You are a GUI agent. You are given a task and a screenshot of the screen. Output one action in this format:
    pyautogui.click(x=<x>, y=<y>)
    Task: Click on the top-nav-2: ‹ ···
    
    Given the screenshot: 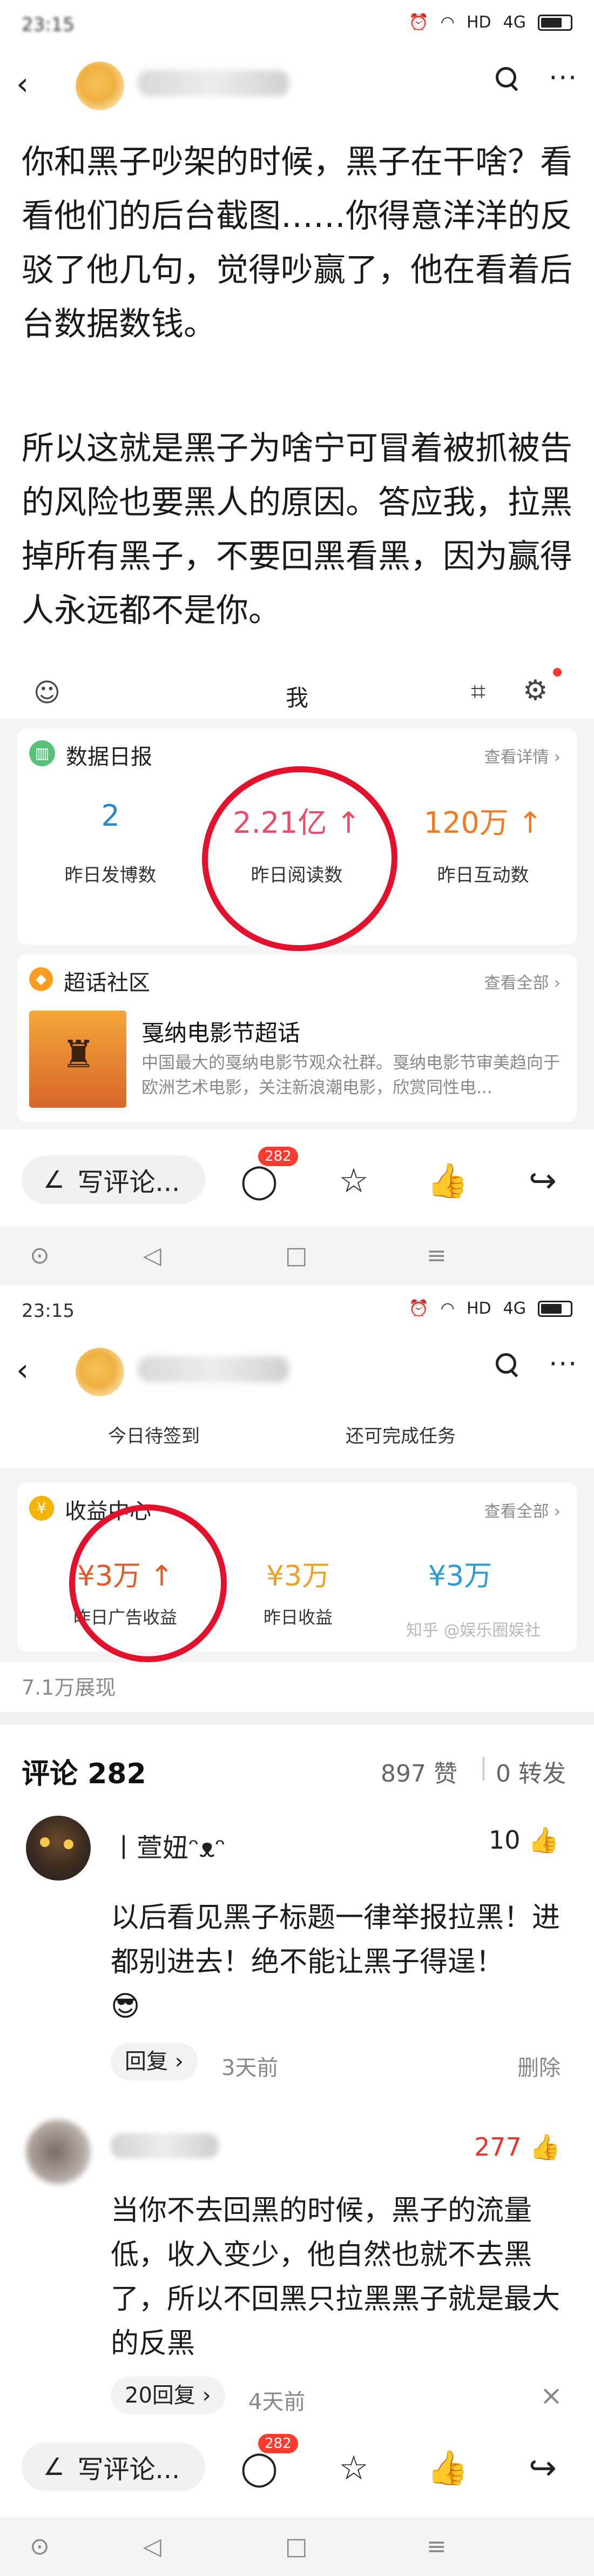 What is the action you would take?
    pyautogui.click(x=297, y=1370)
    